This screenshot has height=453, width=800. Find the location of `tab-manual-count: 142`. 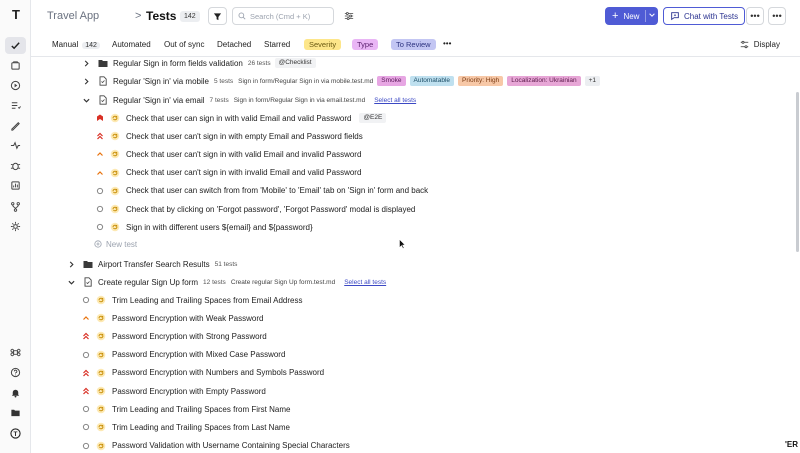

tab-manual-count: 142 is located at coordinates (91, 45).